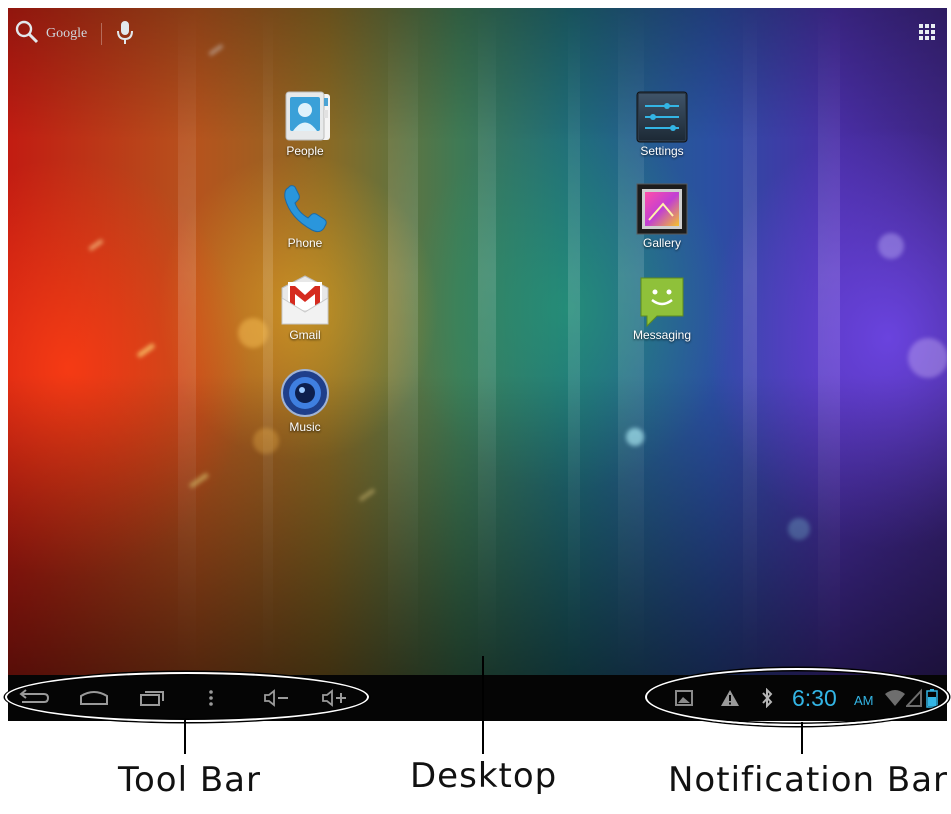  What do you see at coordinates (662, 151) in the screenshot?
I see `app-label: Settings` at bounding box center [662, 151].